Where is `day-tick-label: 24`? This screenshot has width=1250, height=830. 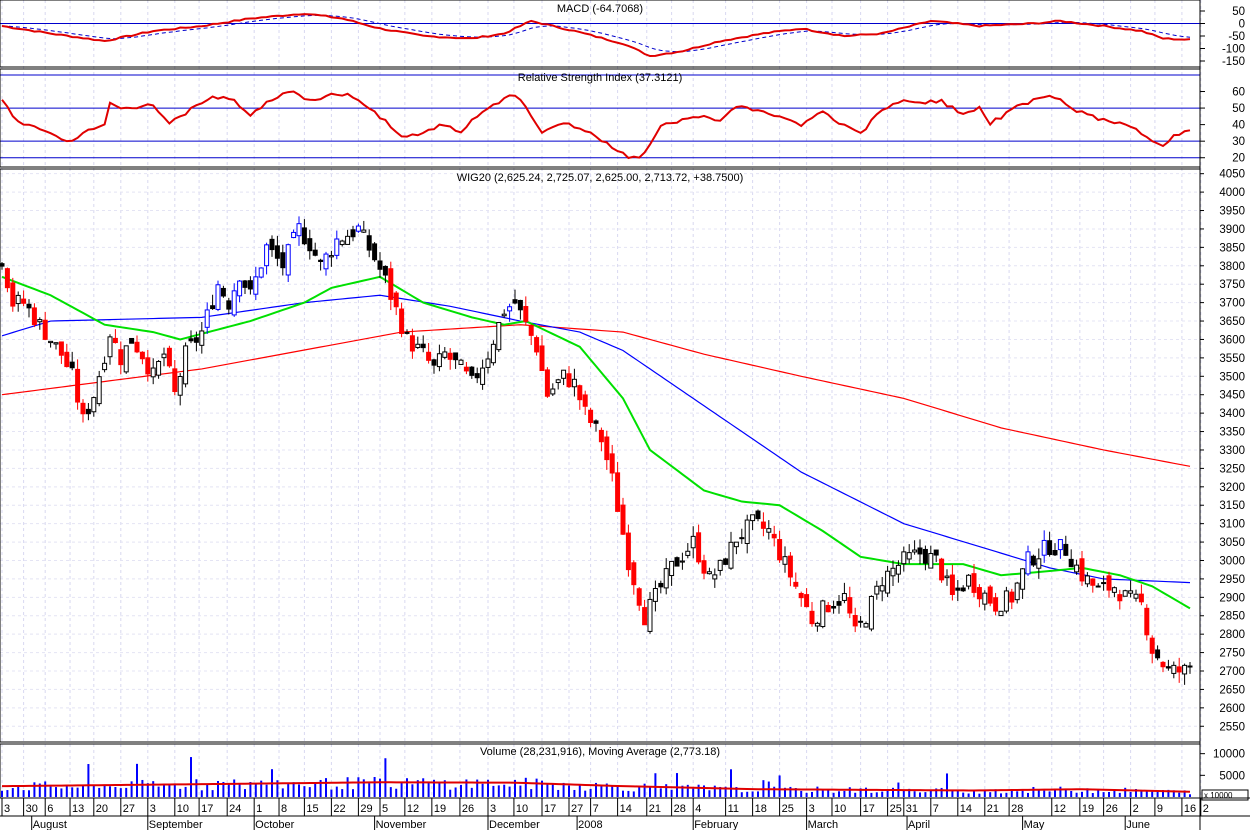 day-tick-label: 24 is located at coordinates (235, 809).